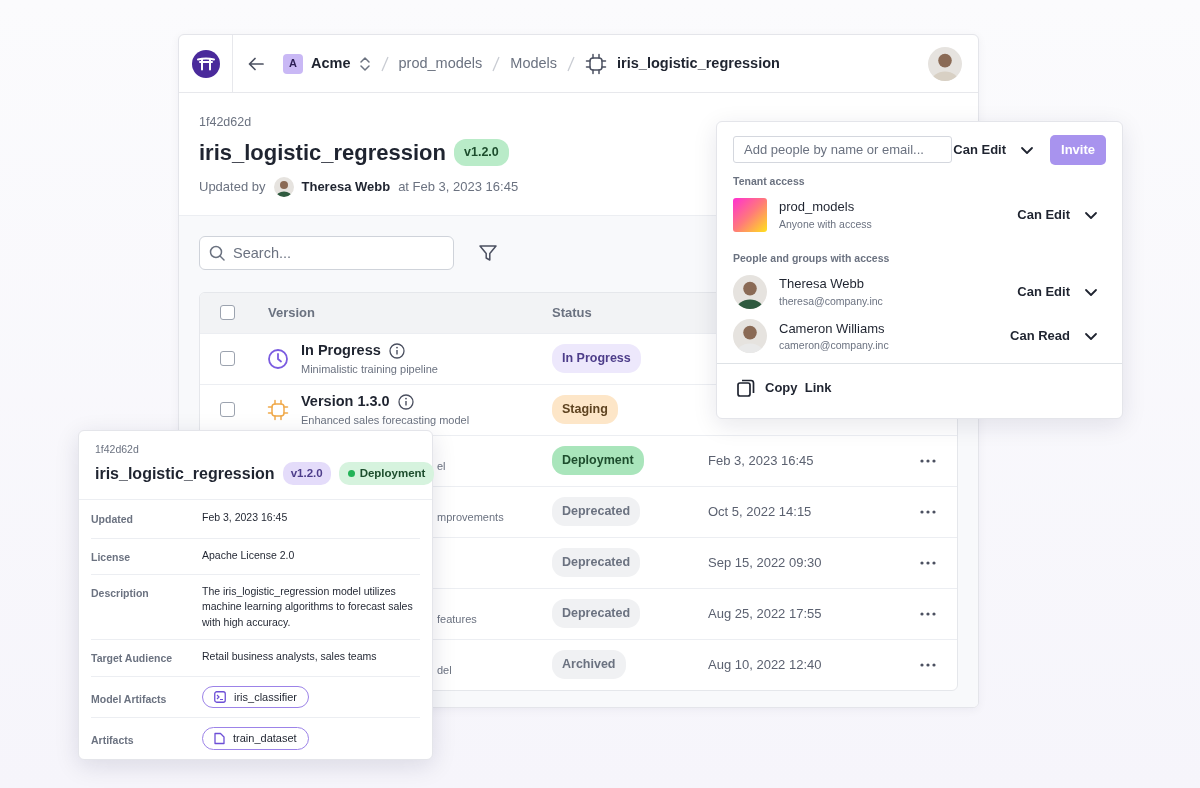 The height and width of the screenshot is (788, 1200). What do you see at coordinates (217, 252) in the screenshot?
I see `search-icon` at bounding box center [217, 252].